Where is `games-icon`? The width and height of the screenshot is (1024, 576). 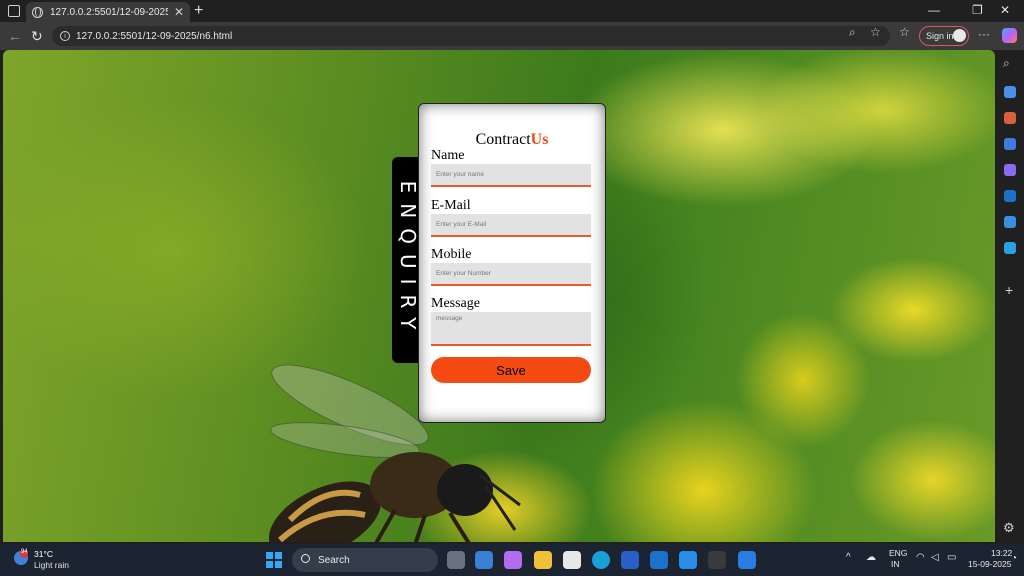 games-icon is located at coordinates (1010, 144).